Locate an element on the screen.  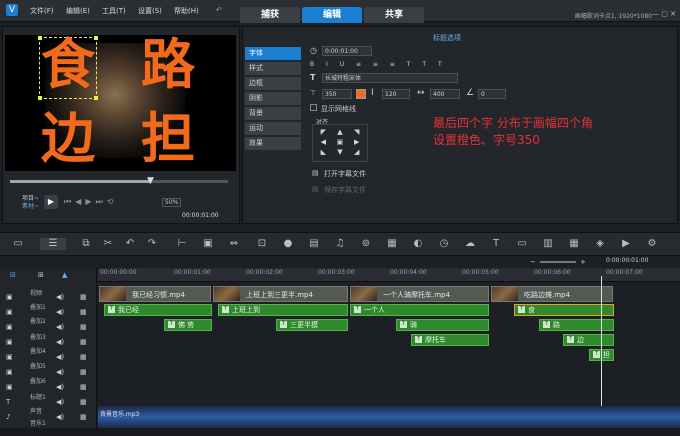
fit-icon: ⇔ is located at coordinates (234, 244).